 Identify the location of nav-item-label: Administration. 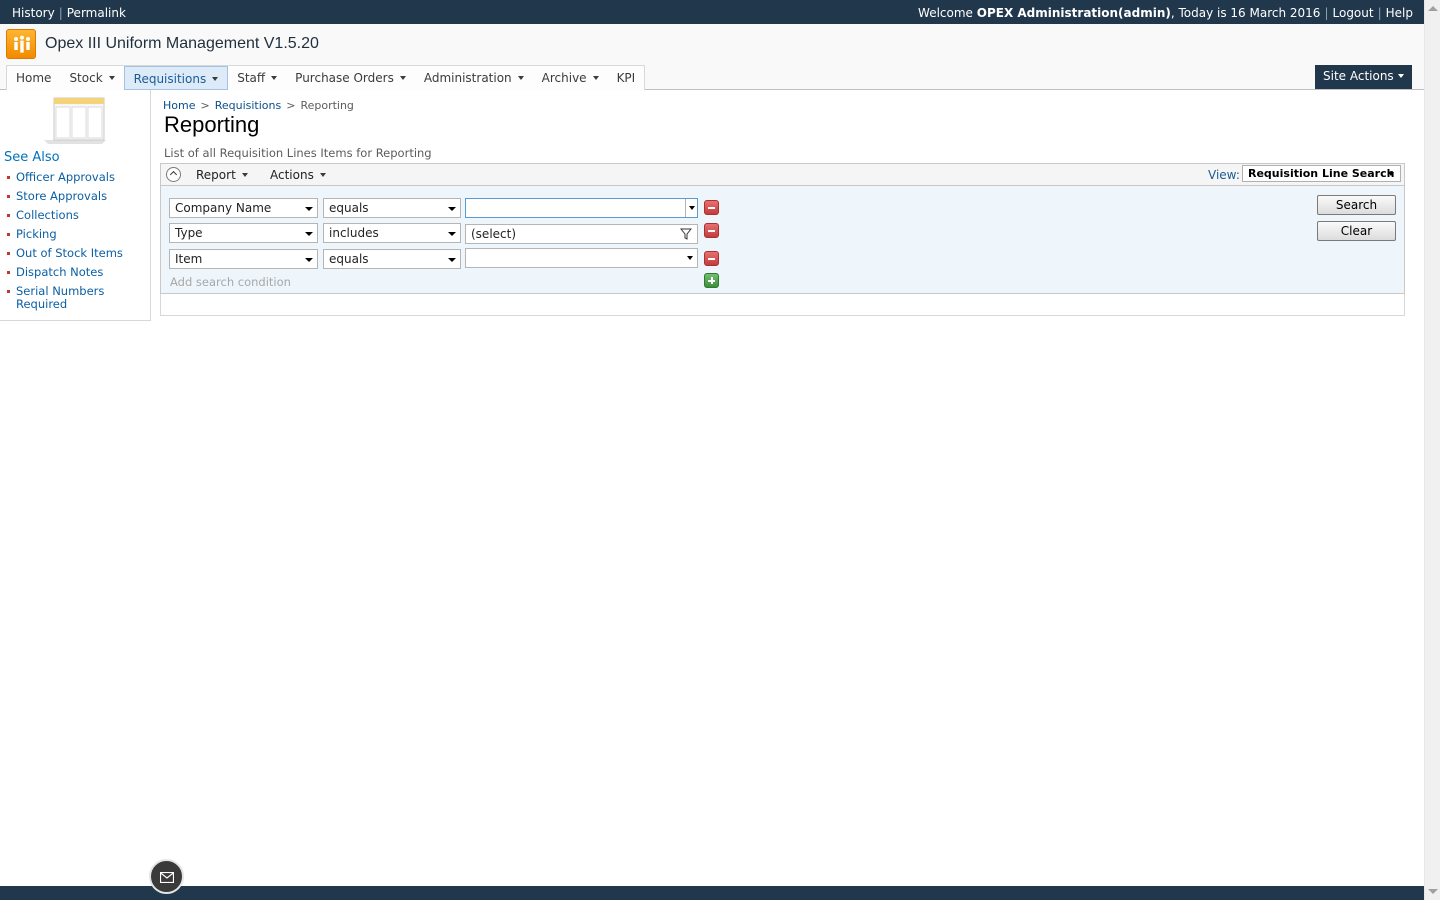
(467, 78).